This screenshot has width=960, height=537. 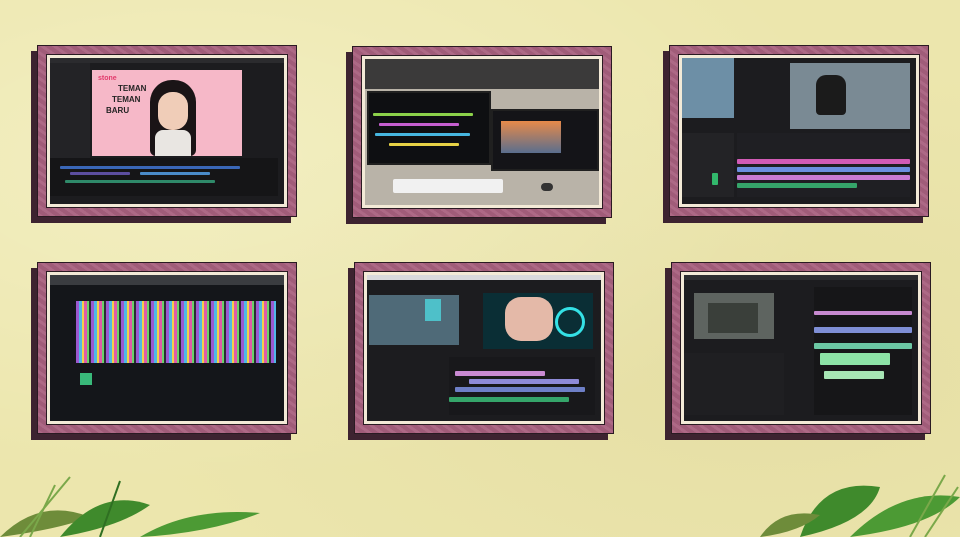 I want to click on screenshot-desk-dual-monitors, so click(x=482, y=132).